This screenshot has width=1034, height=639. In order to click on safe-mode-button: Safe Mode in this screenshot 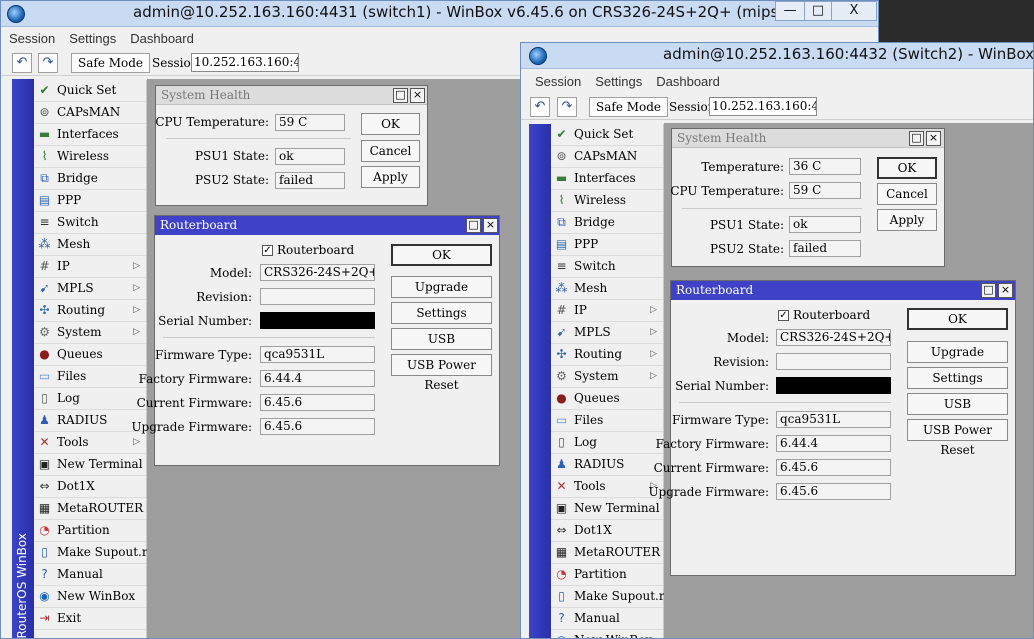, I will do `click(629, 107)`.